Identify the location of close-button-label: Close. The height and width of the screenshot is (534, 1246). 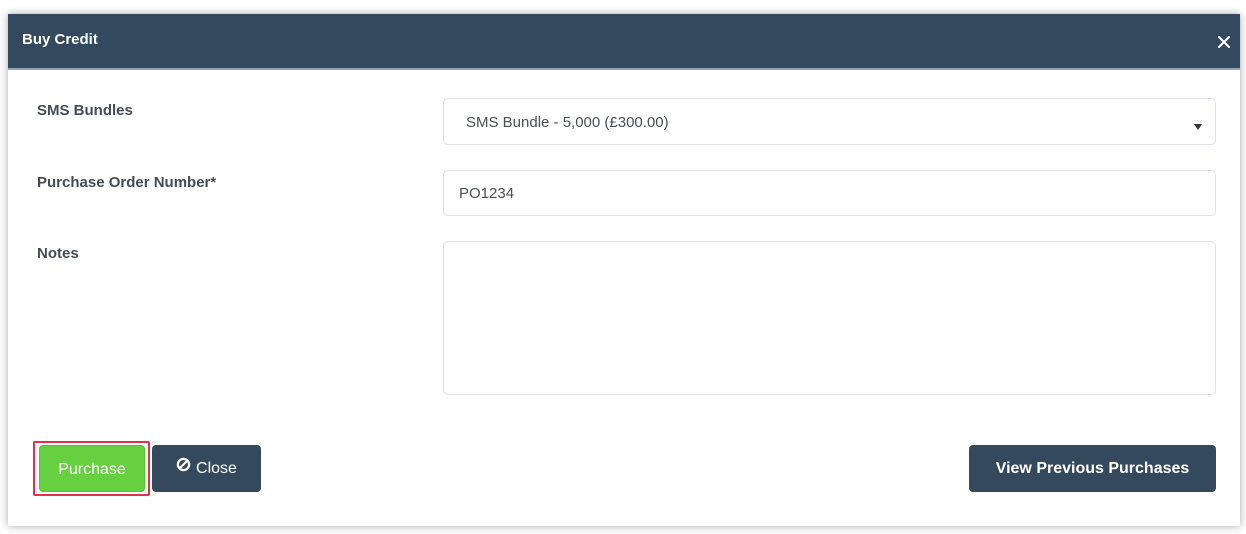
(216, 468).